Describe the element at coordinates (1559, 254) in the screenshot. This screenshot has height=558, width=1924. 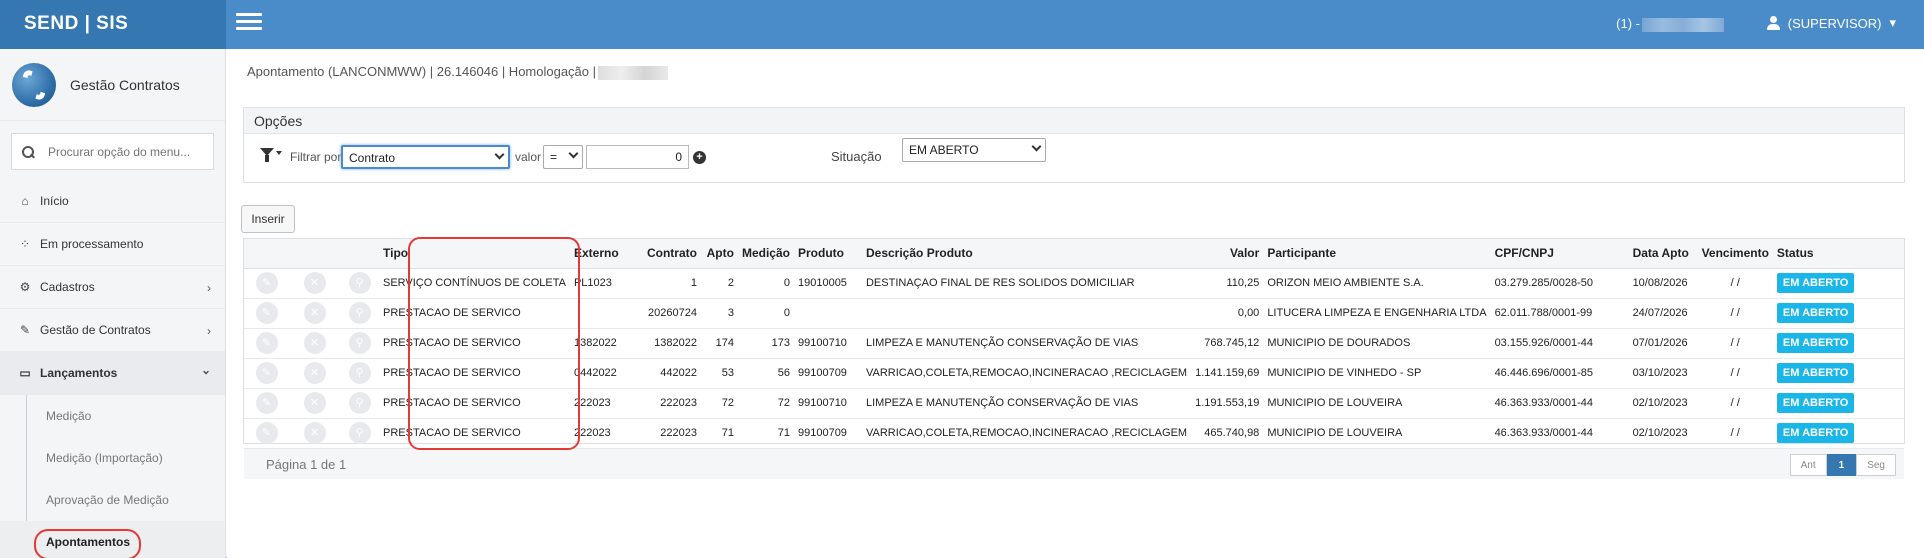
I see `col-cpf-cnpj: CPF/CNPJ` at that location.